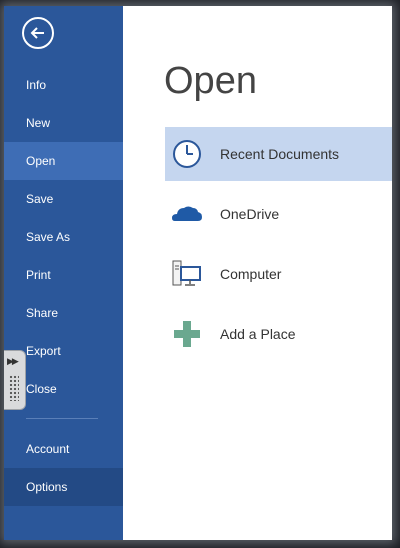 This screenshot has height=548, width=400. What do you see at coordinates (63, 123) in the screenshot?
I see `nav-item-new: New` at bounding box center [63, 123].